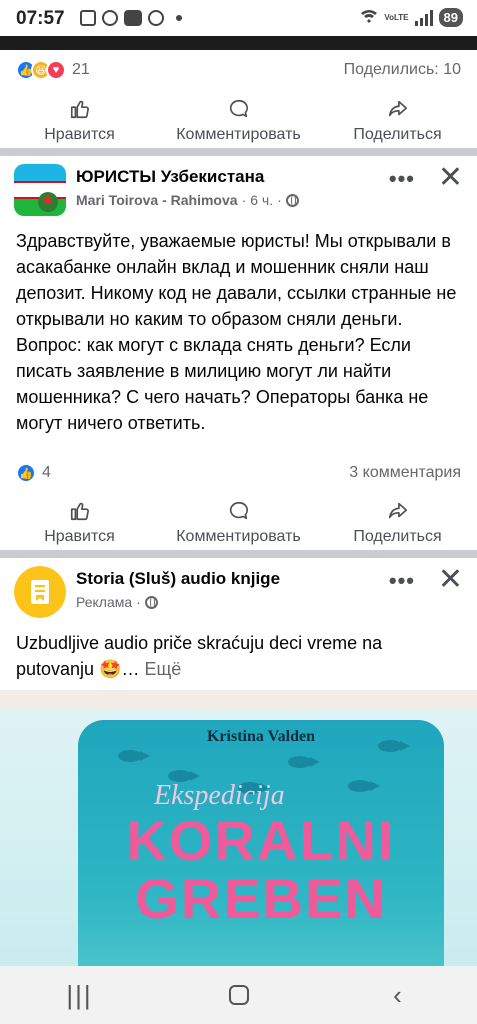  I want to click on ad-page-name: Storia (Sluš) audio knjige, so click(178, 579).